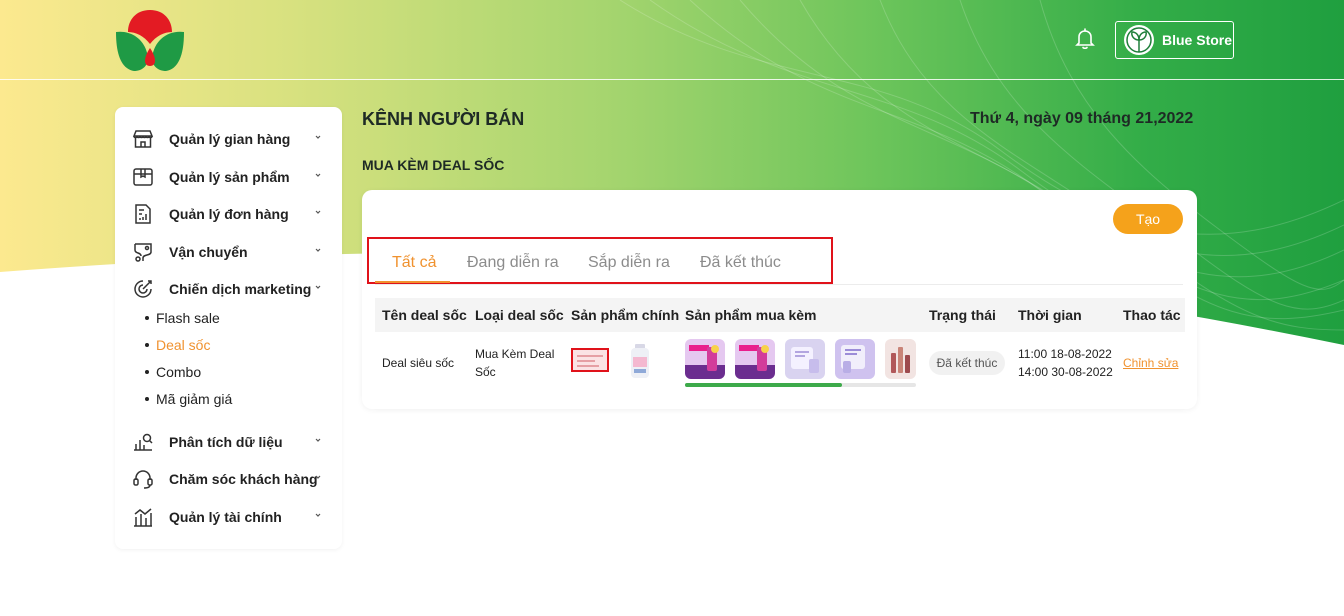 Image resolution: width=1344 pixels, height=616 pixels. I want to click on target-icon, so click(143, 289).